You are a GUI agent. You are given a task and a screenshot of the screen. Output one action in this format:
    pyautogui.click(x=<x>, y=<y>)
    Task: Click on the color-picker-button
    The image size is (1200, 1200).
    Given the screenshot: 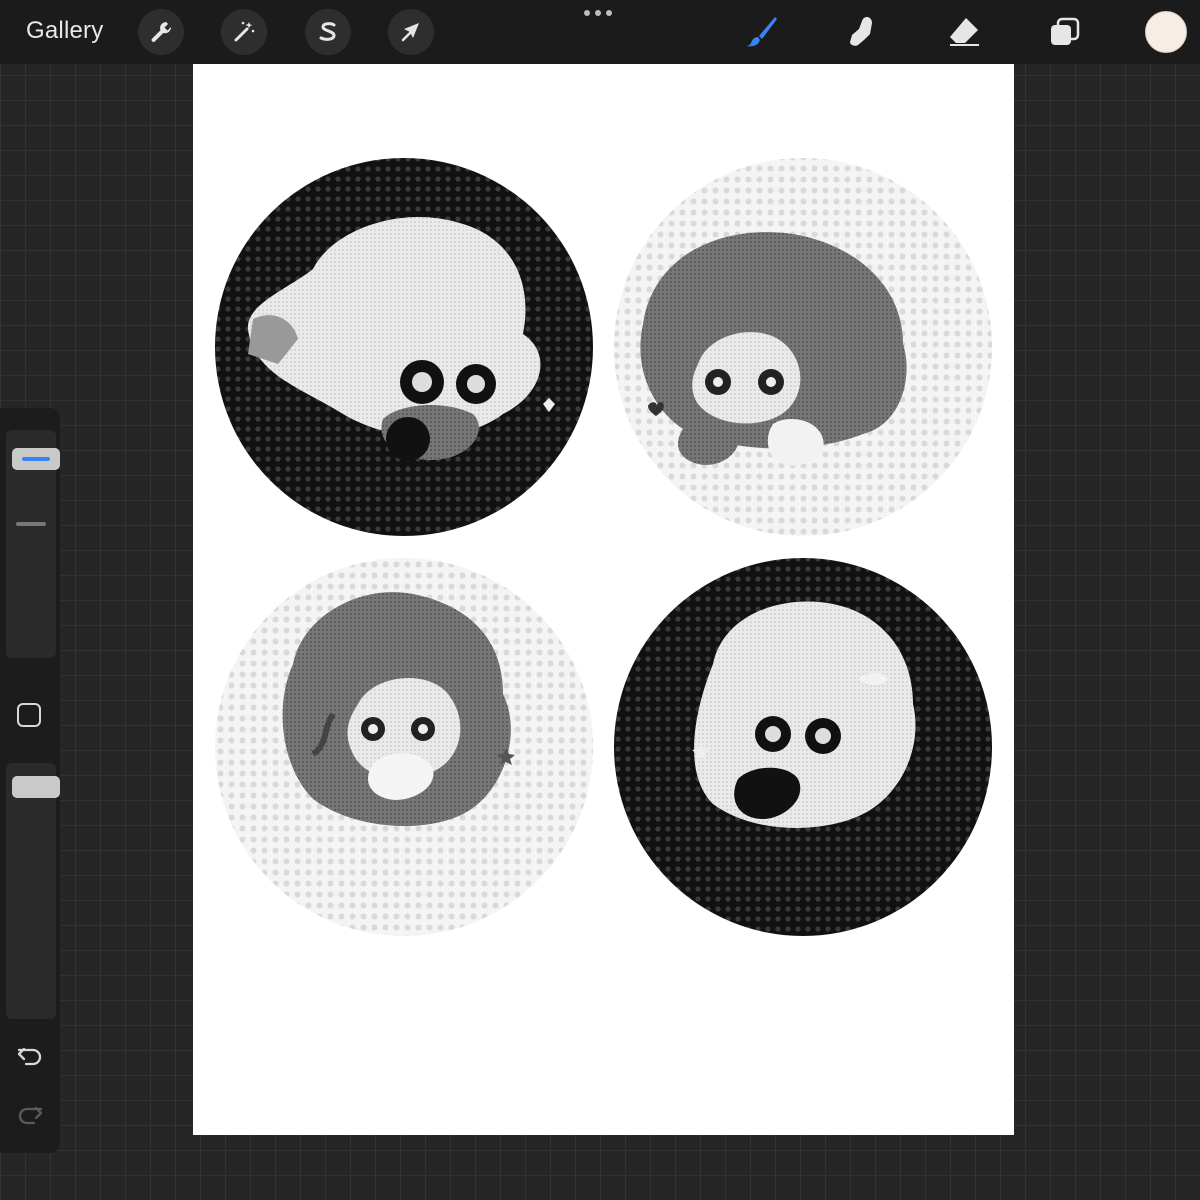 What is the action you would take?
    pyautogui.click(x=1166, y=32)
    